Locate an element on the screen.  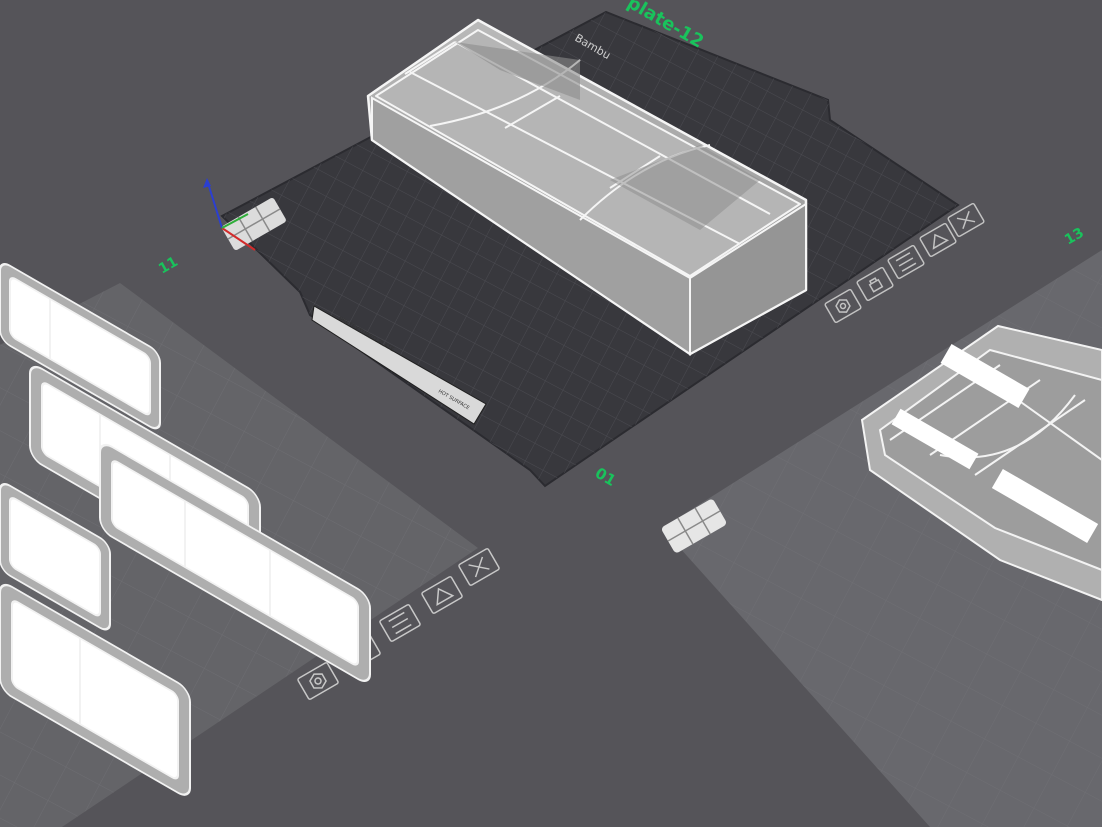
lock-icon is located at coordinates (875, 284).